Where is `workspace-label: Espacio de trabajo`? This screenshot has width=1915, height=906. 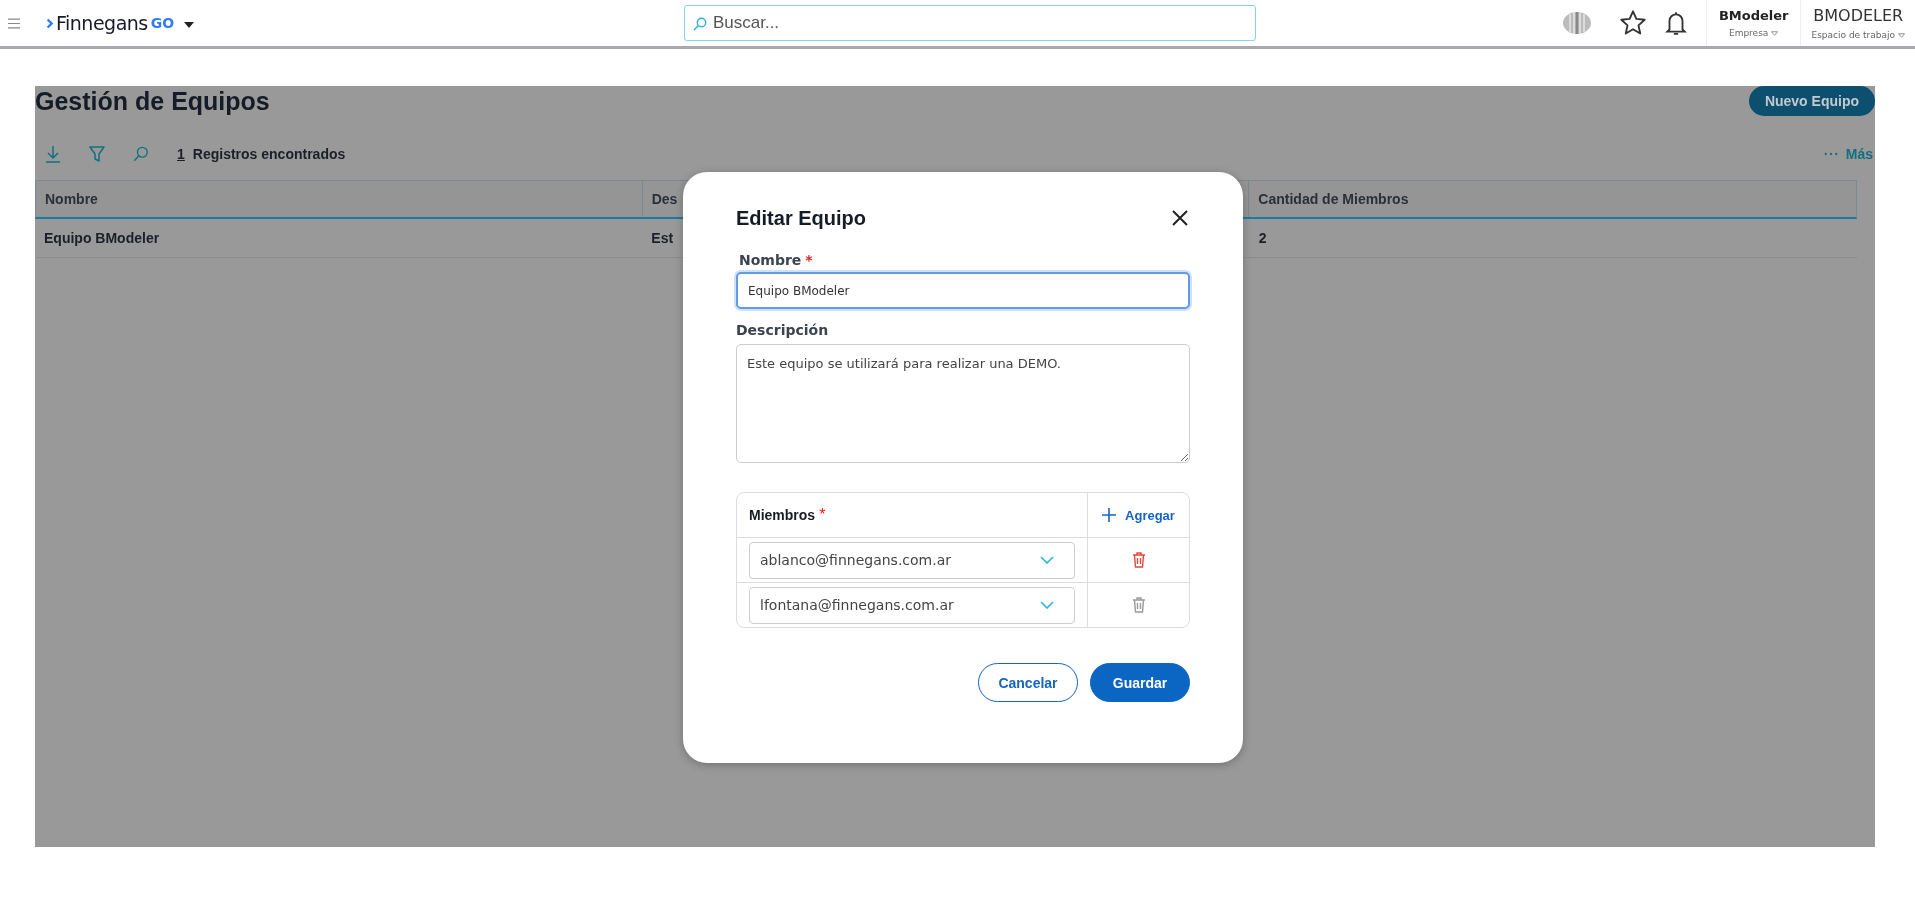
workspace-label: Espacio de trabajo is located at coordinates (1853, 35).